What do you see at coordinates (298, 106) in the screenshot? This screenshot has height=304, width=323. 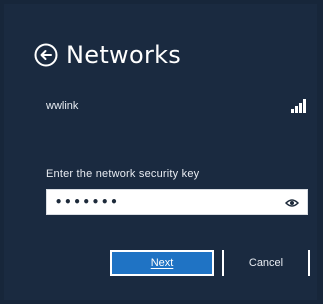 I see `wifi-signal-icon` at bounding box center [298, 106].